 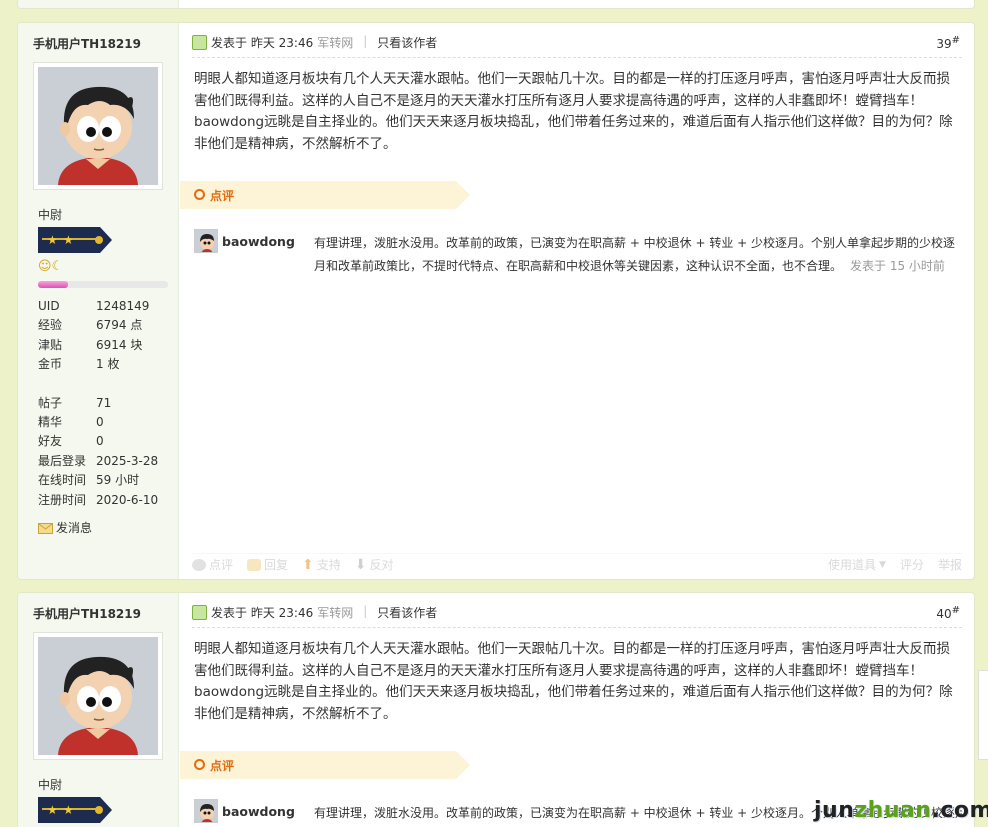 What do you see at coordinates (51, 266) in the screenshot?
I see `level-icons: ☺☾` at bounding box center [51, 266].